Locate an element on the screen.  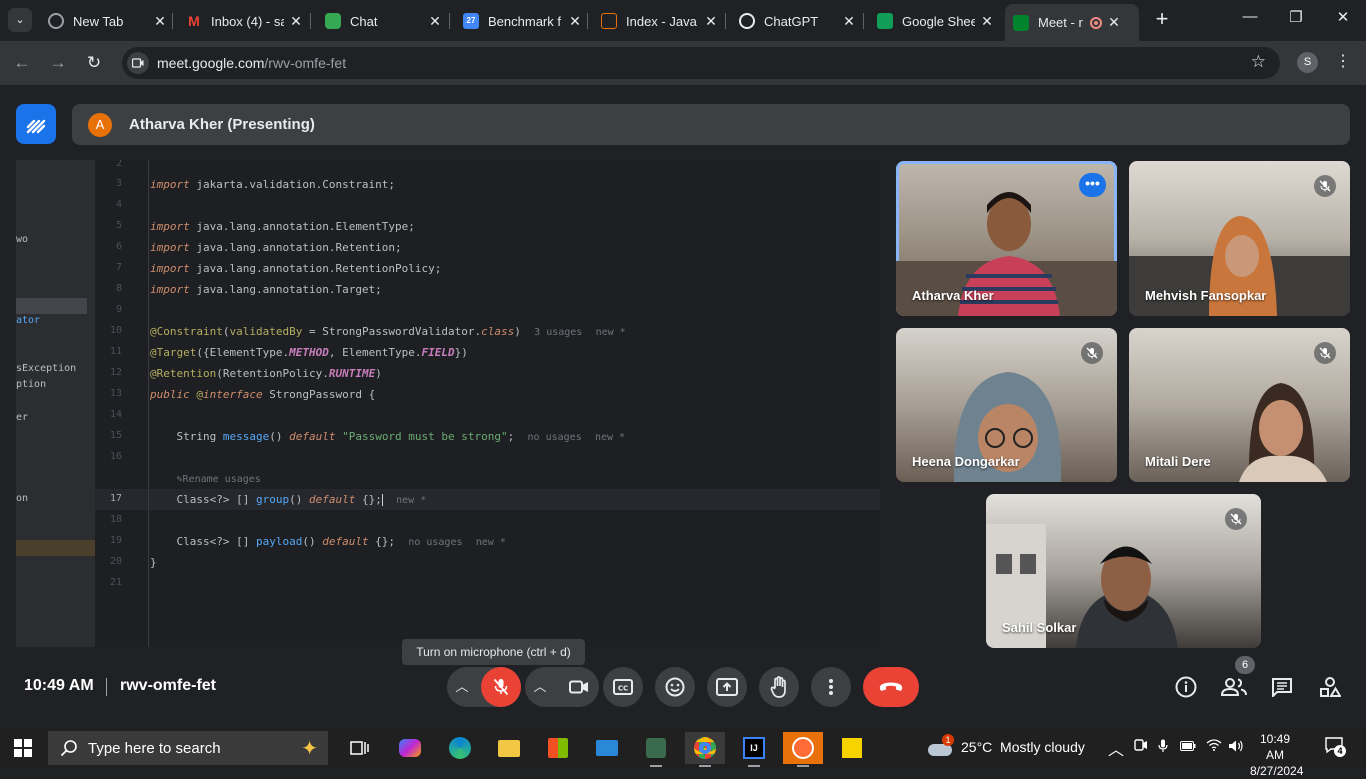
taskbar-mail is located at coordinates (607, 748).